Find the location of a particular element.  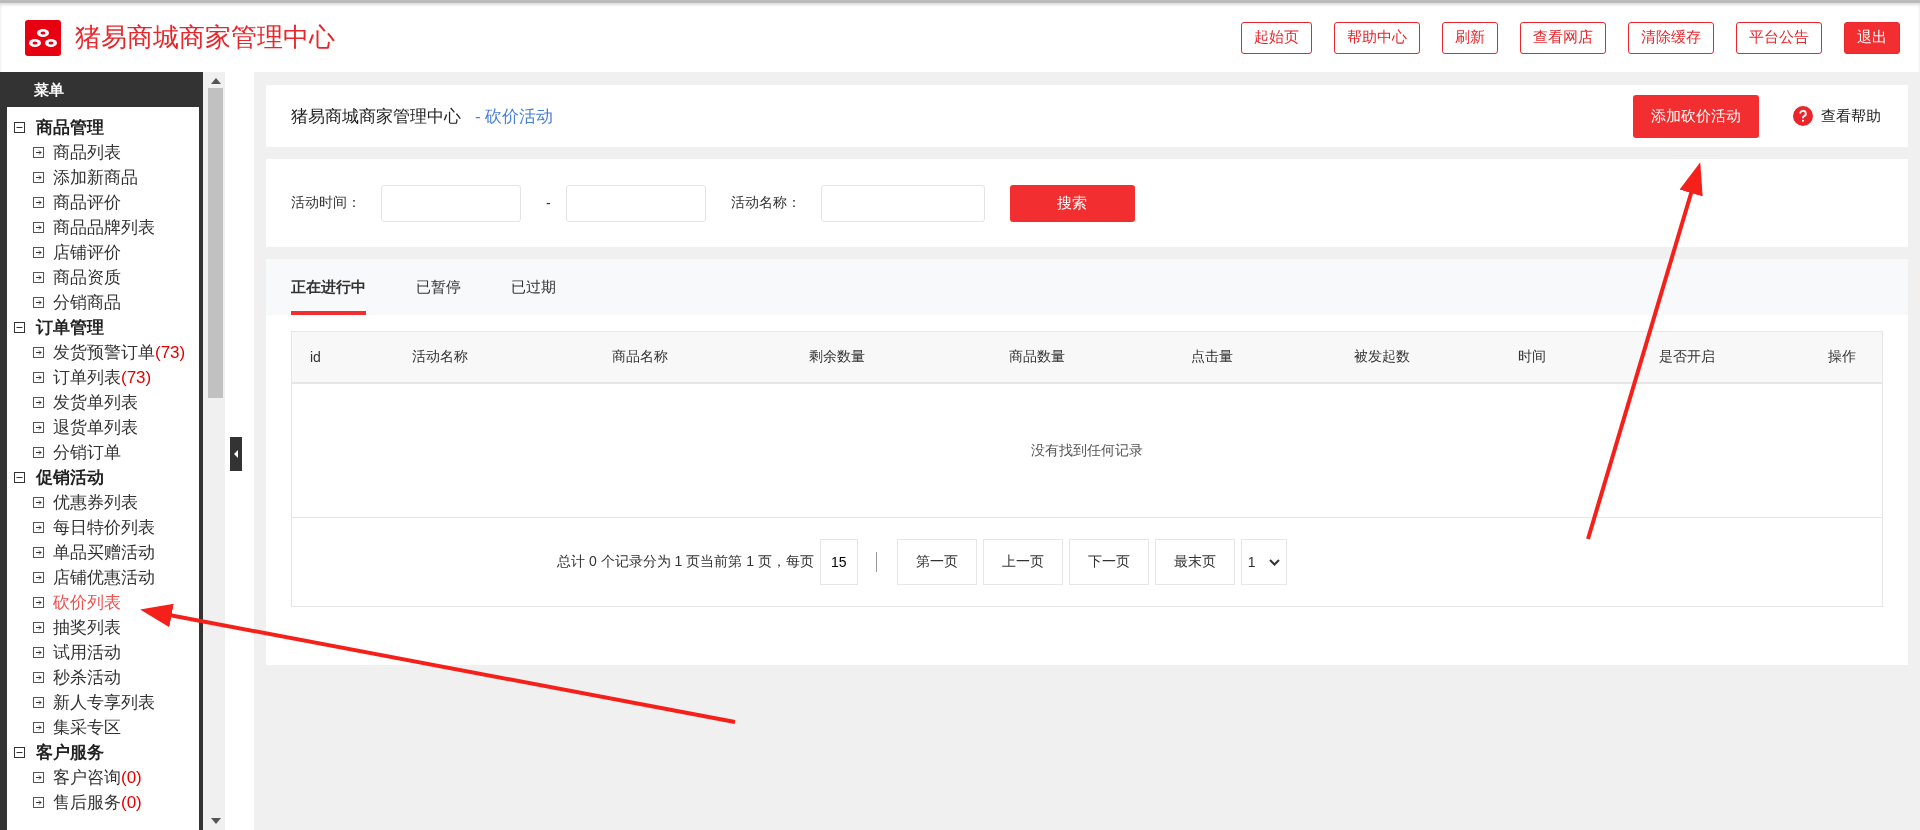

page-button: 下一页 is located at coordinates (1108, 562).